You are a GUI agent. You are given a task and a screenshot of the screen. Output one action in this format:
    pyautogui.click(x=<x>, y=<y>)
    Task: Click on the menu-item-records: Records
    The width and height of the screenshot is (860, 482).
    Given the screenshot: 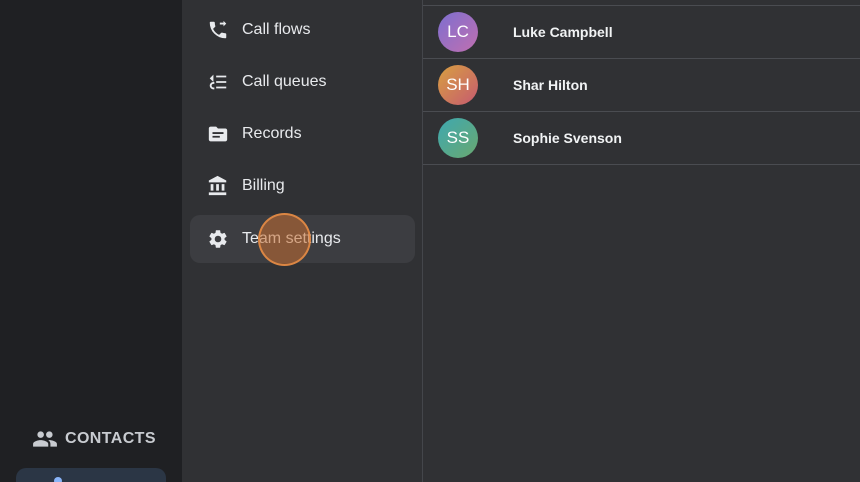 What is the action you would take?
    pyautogui.click(x=302, y=134)
    